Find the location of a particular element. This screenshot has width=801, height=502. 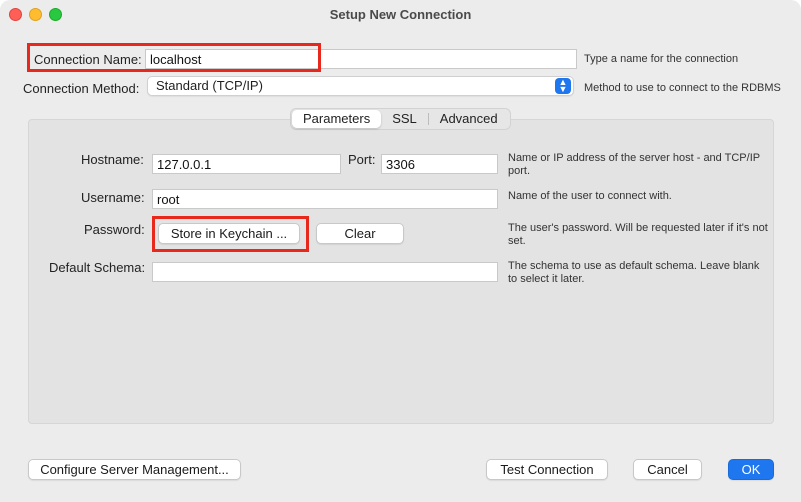

connection-method-label: Connection Method: is located at coordinates (81, 88).